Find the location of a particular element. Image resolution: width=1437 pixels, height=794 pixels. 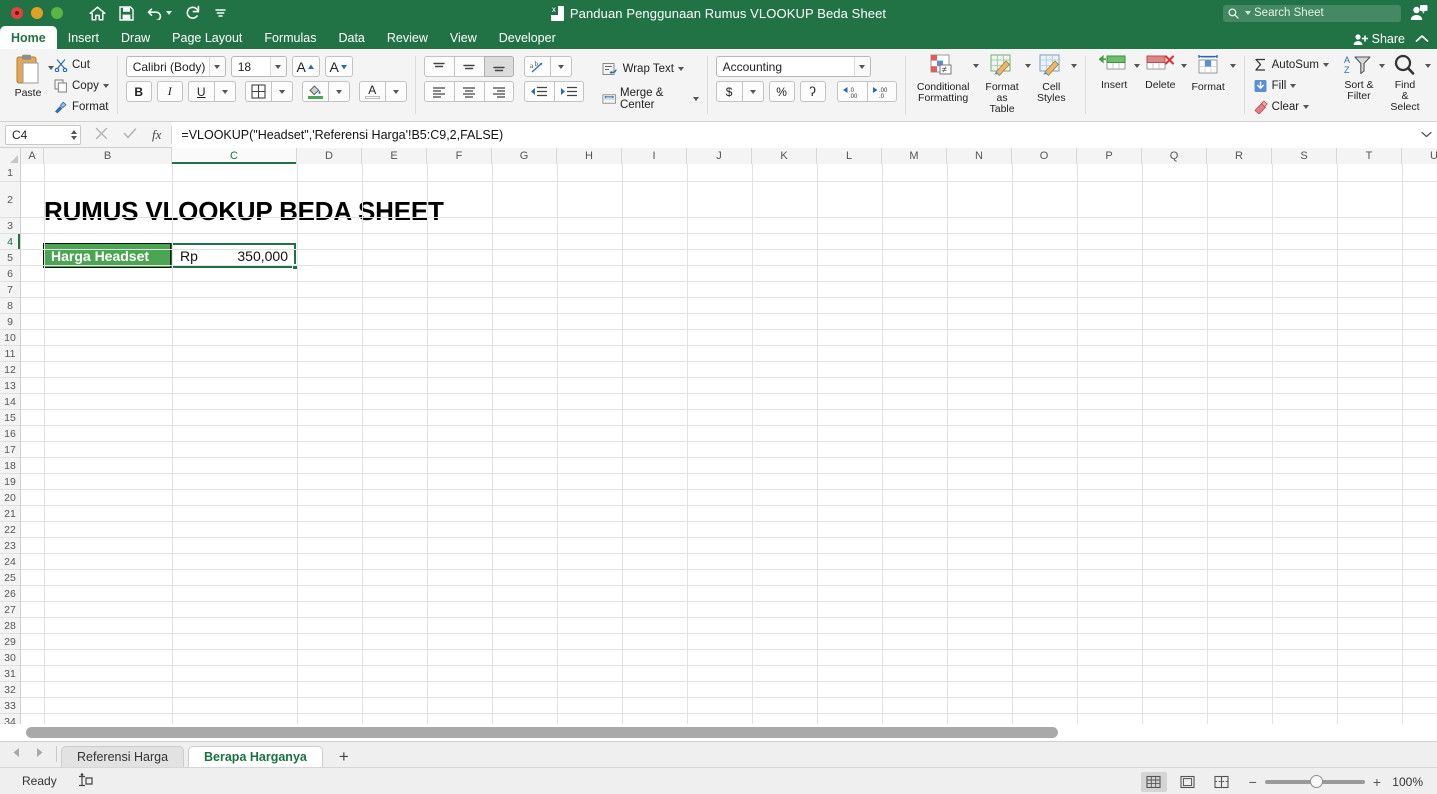

borders-icon is located at coordinates (257, 91).